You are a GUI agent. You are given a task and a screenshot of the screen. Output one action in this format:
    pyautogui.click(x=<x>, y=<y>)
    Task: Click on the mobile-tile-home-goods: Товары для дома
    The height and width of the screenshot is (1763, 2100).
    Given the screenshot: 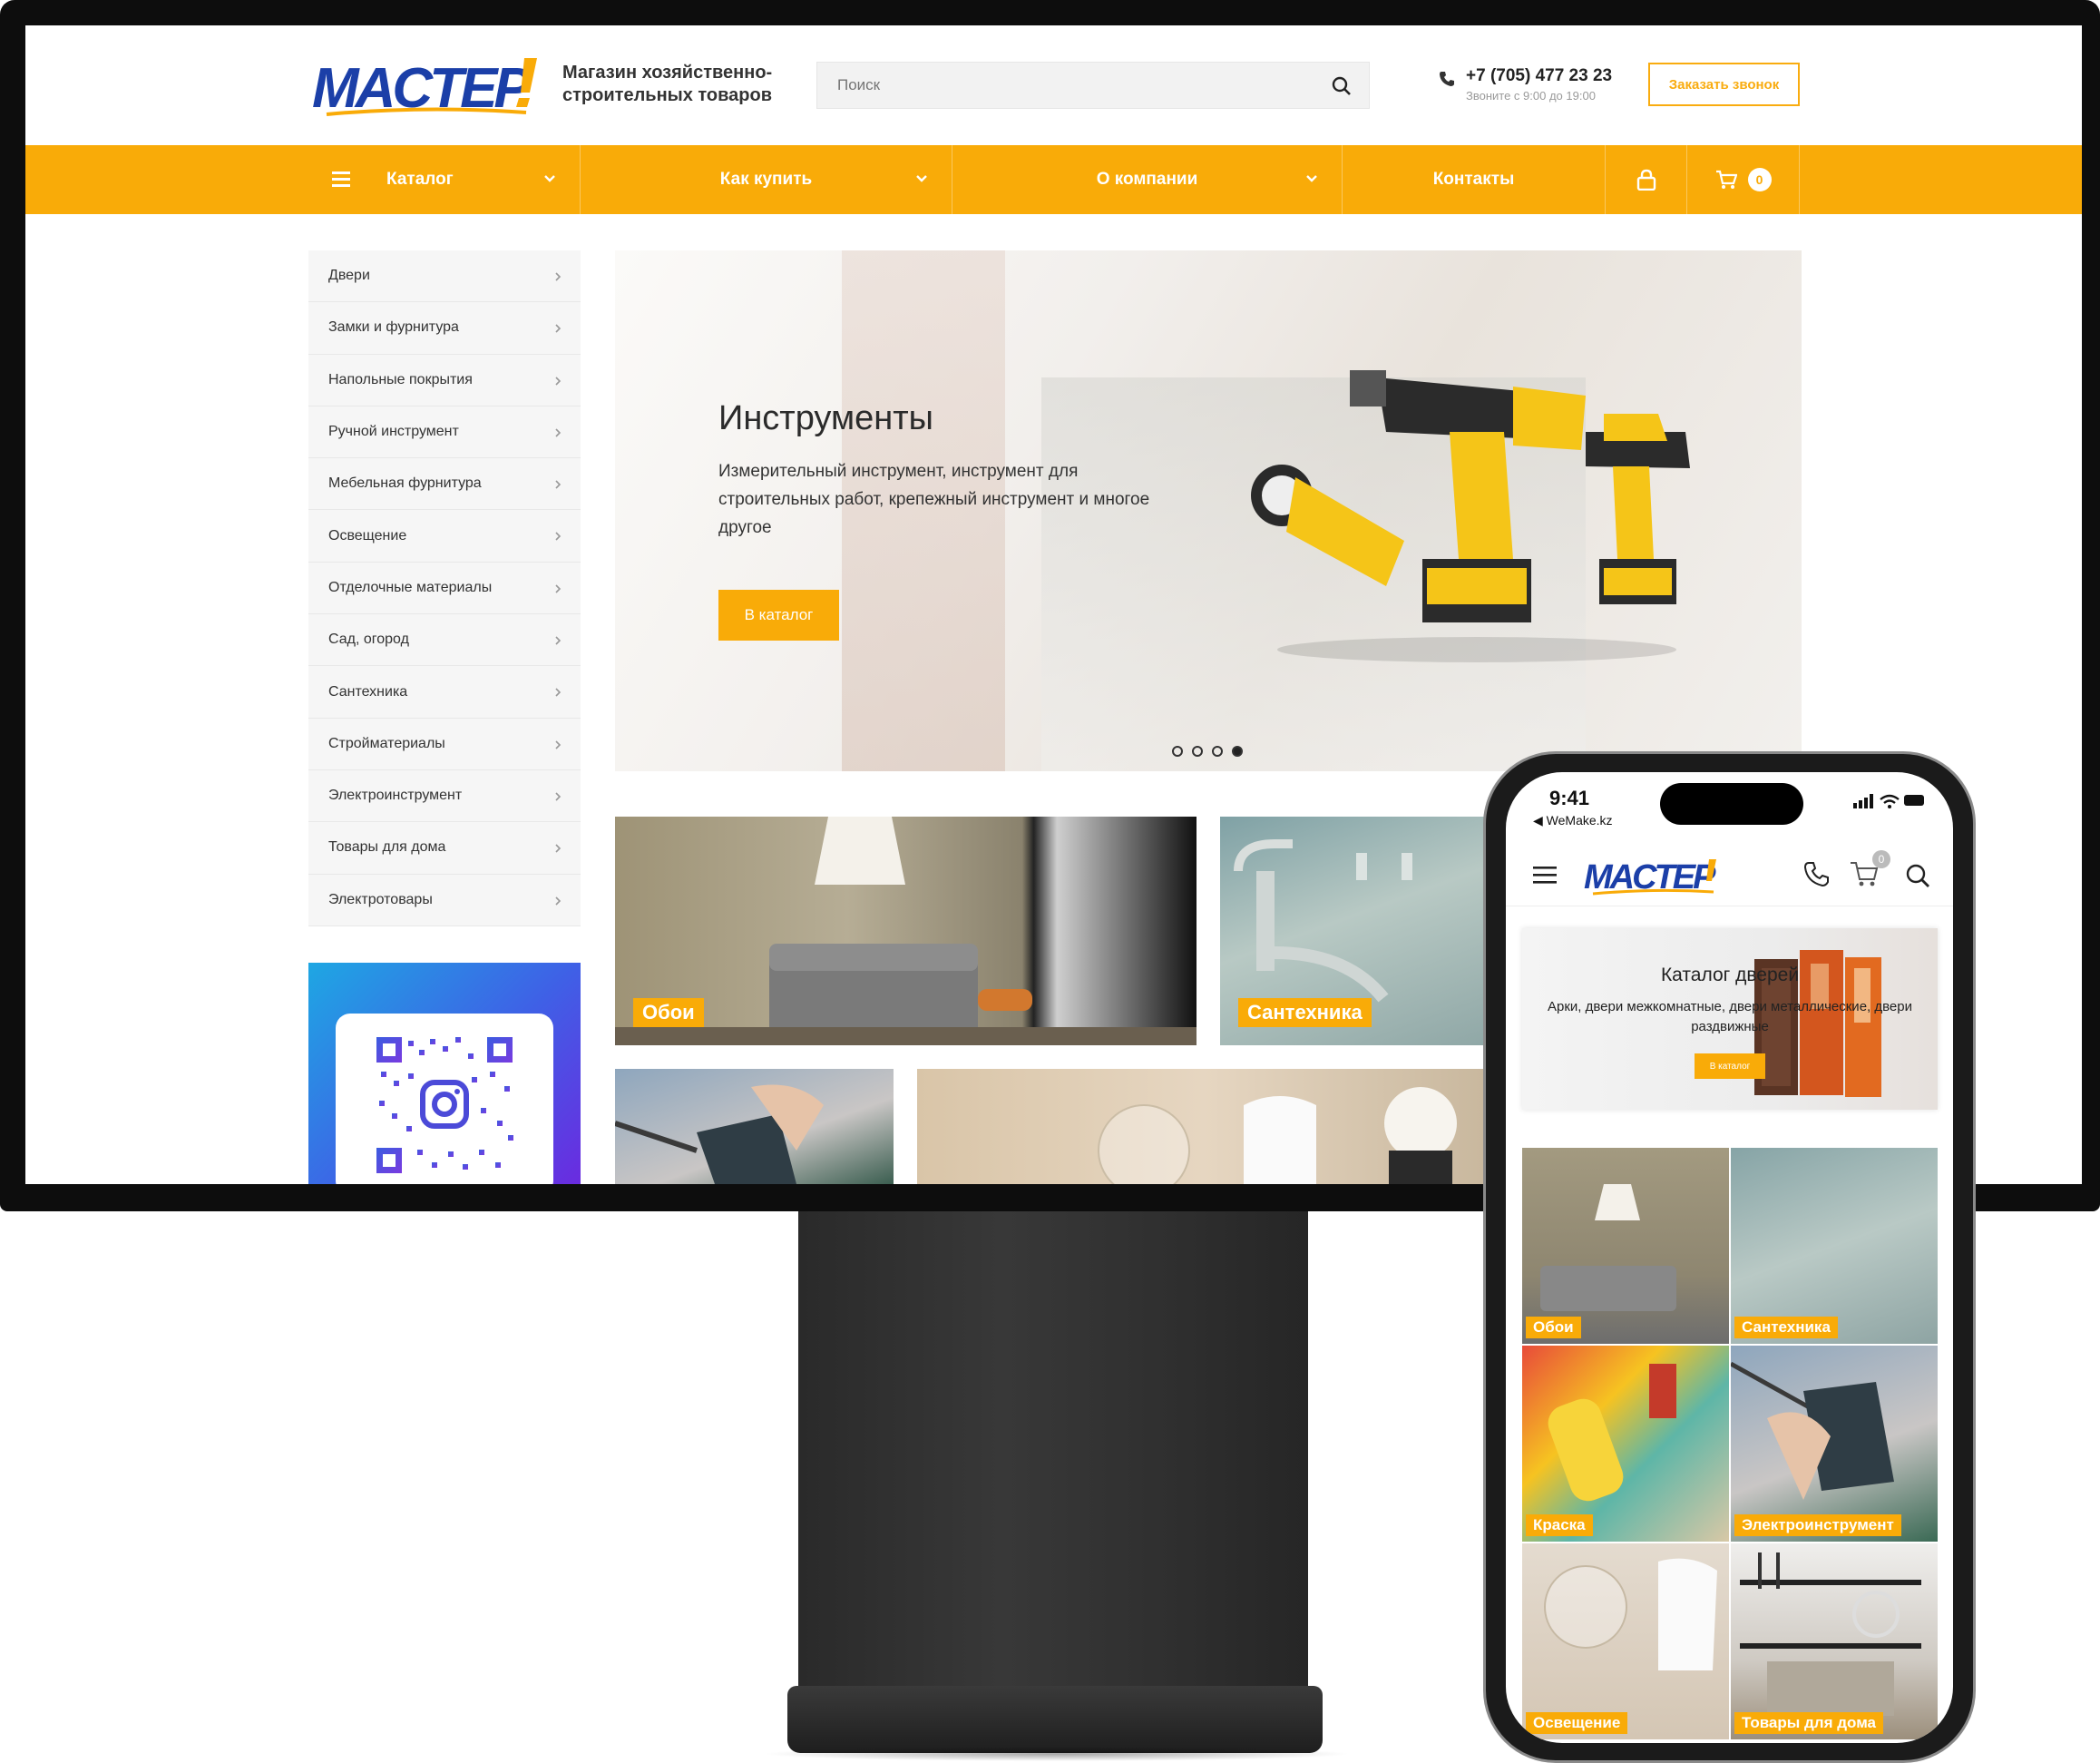 What is the action you would take?
    pyautogui.click(x=1835, y=1641)
    